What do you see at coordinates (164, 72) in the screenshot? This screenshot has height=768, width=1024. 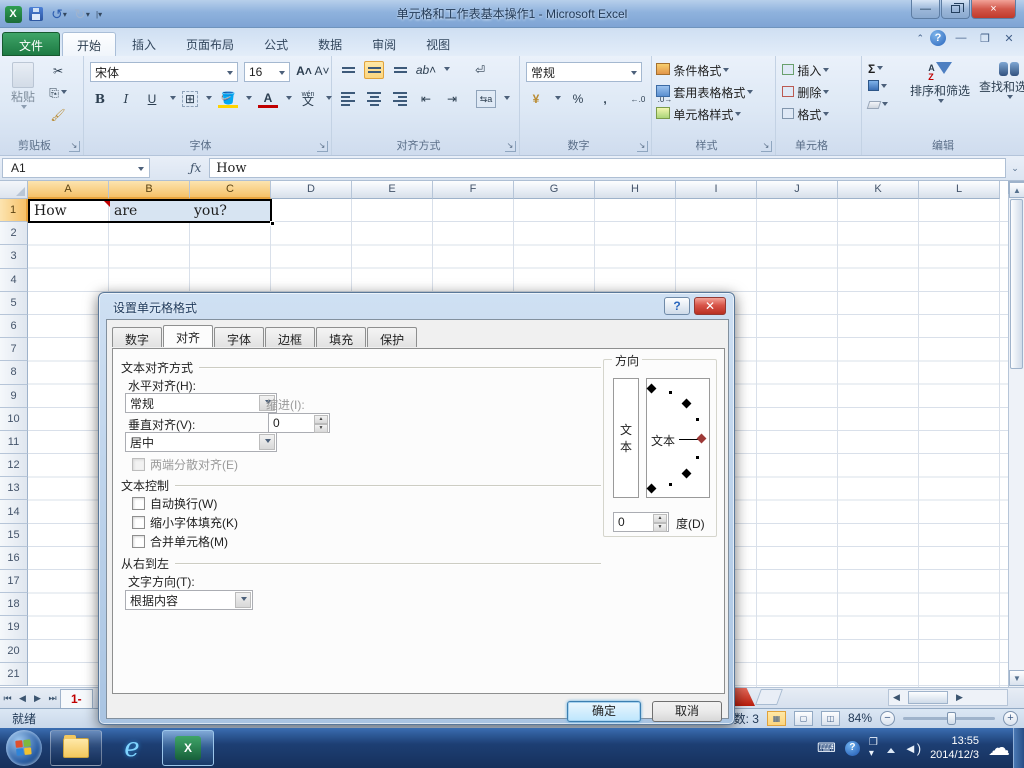 I see `font-name-select: 宋体` at bounding box center [164, 72].